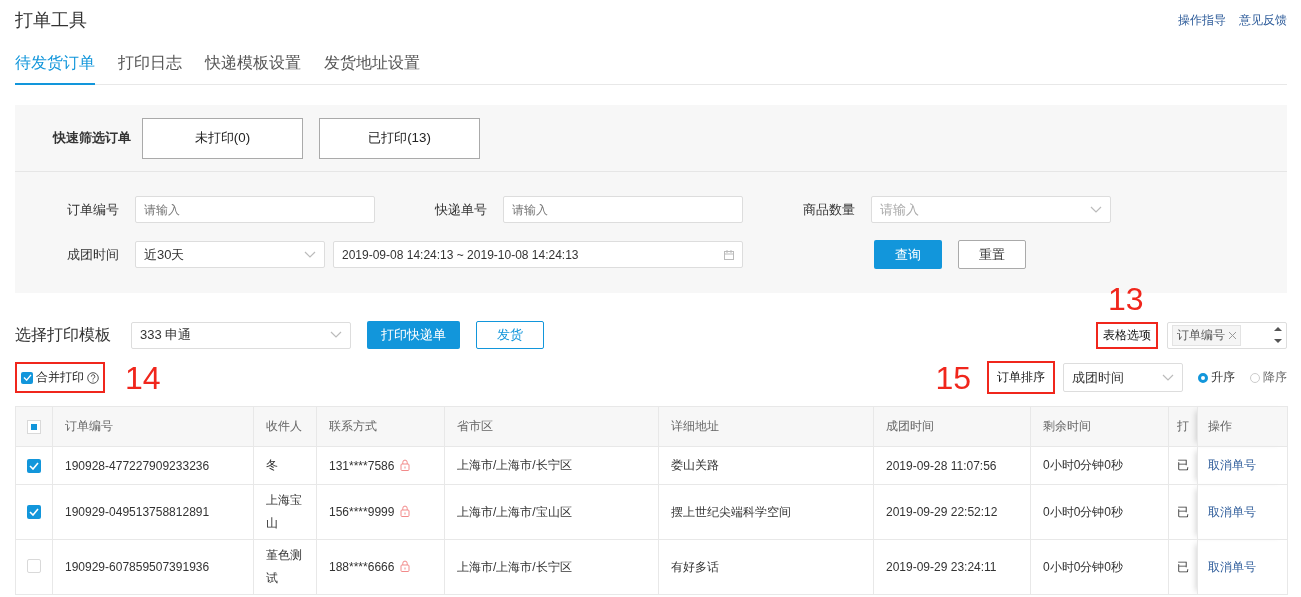 This screenshot has height=597, width=1301. What do you see at coordinates (362, 567) in the screenshot?
I see `table-cell: 188****6666` at bounding box center [362, 567].